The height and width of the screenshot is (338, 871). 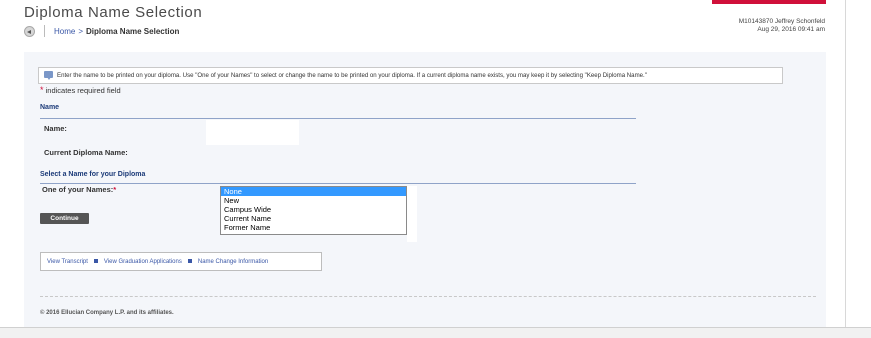 I want to click on required-field-note: * indicates required field, so click(x=80, y=90).